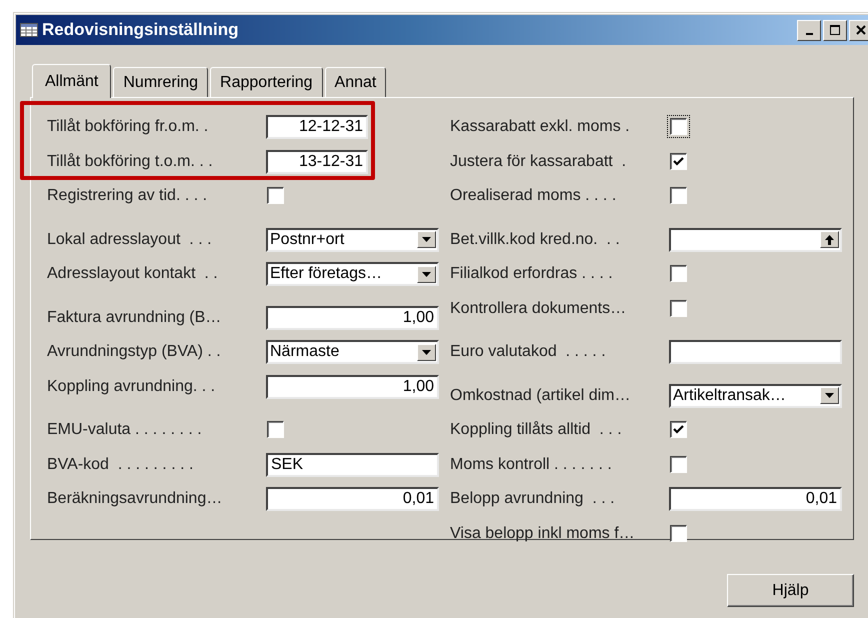 Image resolution: width=868 pixels, height=618 pixels. Describe the element at coordinates (127, 196) in the screenshot. I see `field-label: Registrering av tid. . . .` at that location.